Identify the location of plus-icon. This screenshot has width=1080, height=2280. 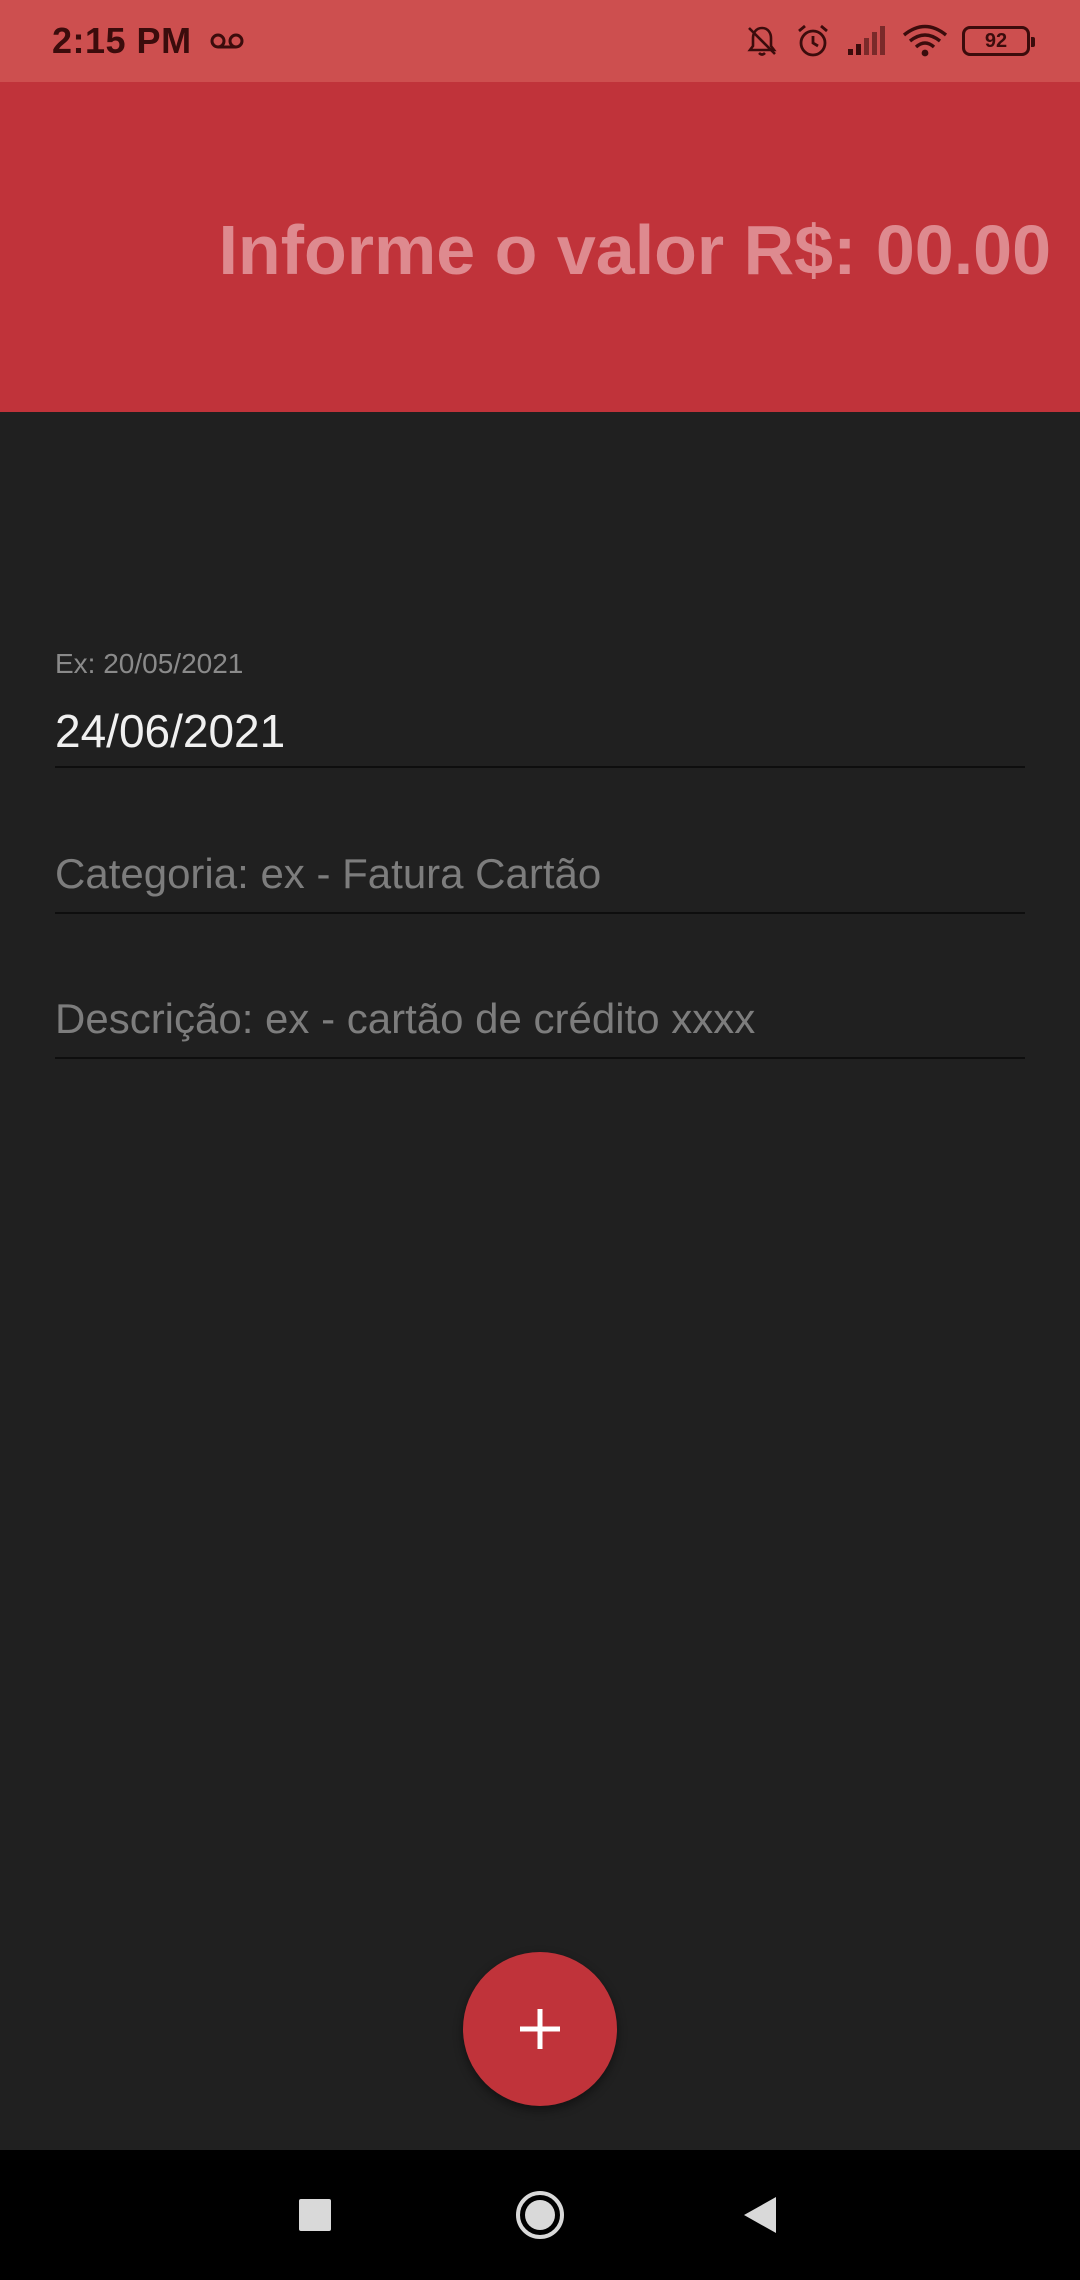
(540, 2029).